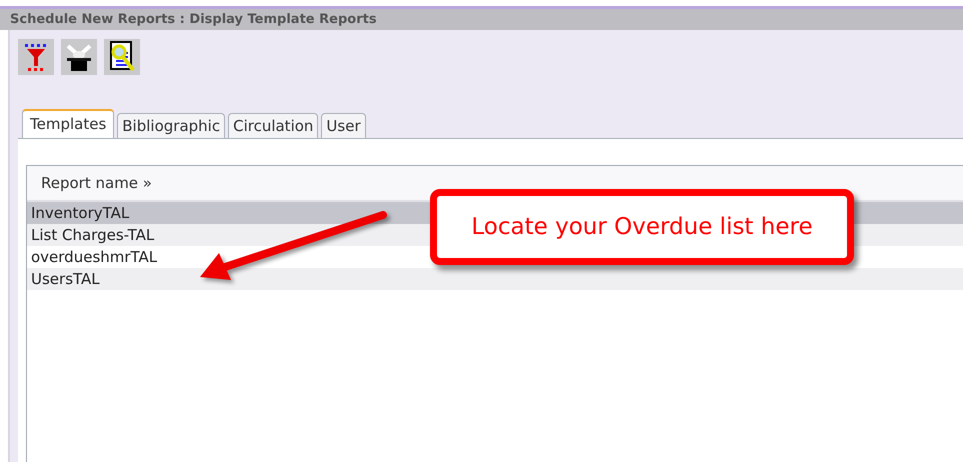 The width and height of the screenshot is (963, 462). I want to click on window-title: Schedule New Reports : Display Template Reports, so click(481, 19).